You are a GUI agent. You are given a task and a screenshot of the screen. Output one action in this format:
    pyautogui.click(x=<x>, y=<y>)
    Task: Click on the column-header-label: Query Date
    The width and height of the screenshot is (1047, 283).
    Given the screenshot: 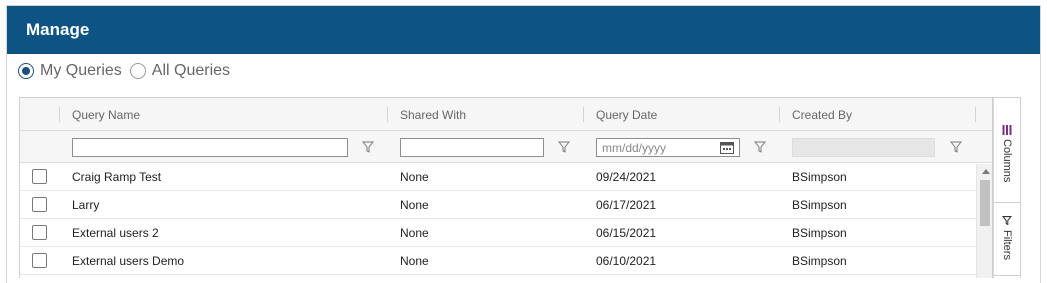 What is the action you would take?
    pyautogui.click(x=627, y=114)
    